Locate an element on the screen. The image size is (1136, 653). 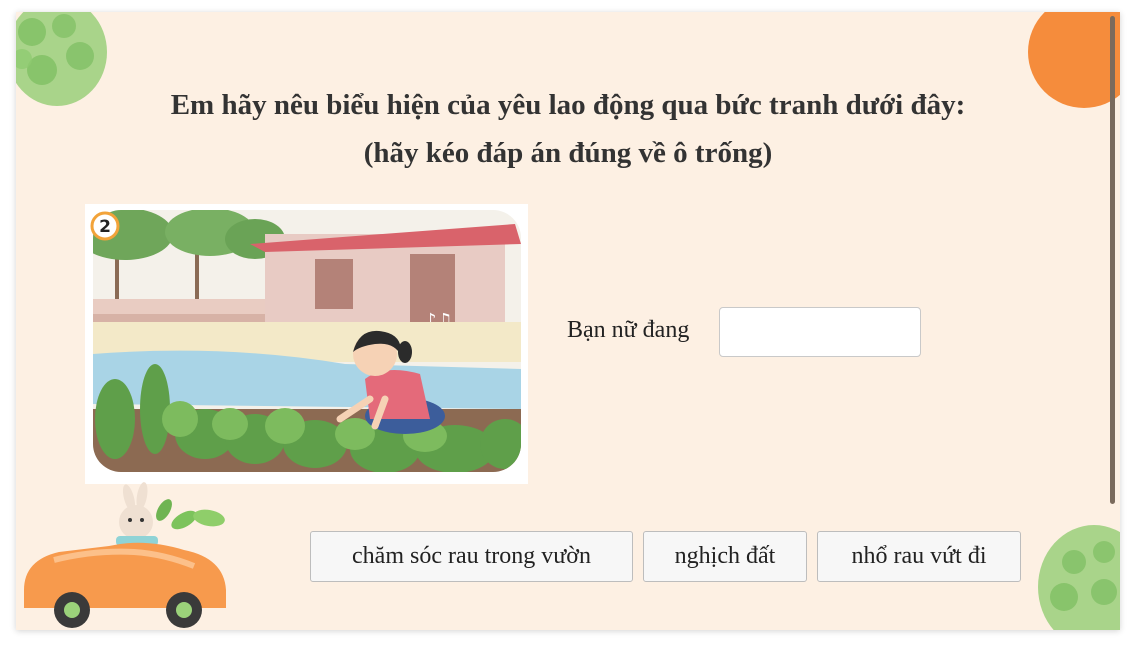
option-nghich-dat: nghịch đất is located at coordinates (725, 556).